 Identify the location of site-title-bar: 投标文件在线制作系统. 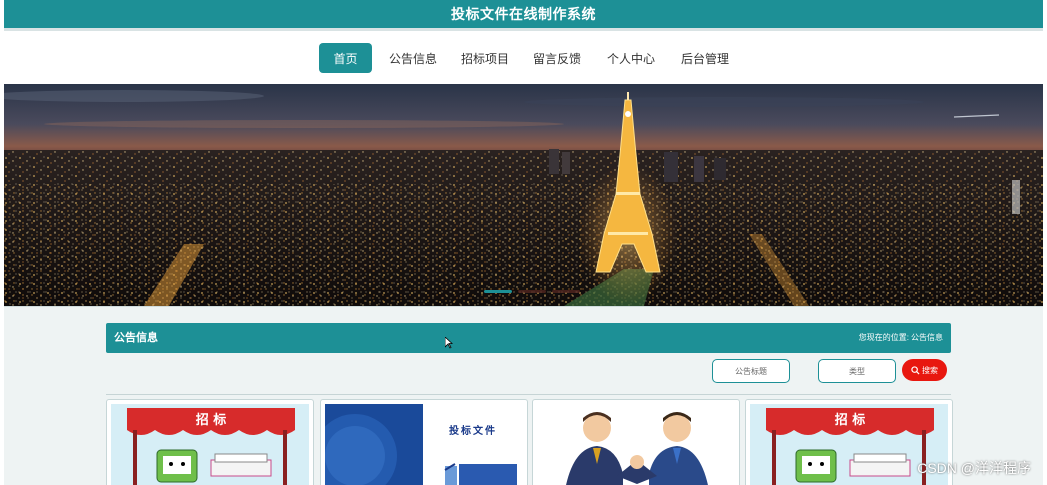
(523, 14).